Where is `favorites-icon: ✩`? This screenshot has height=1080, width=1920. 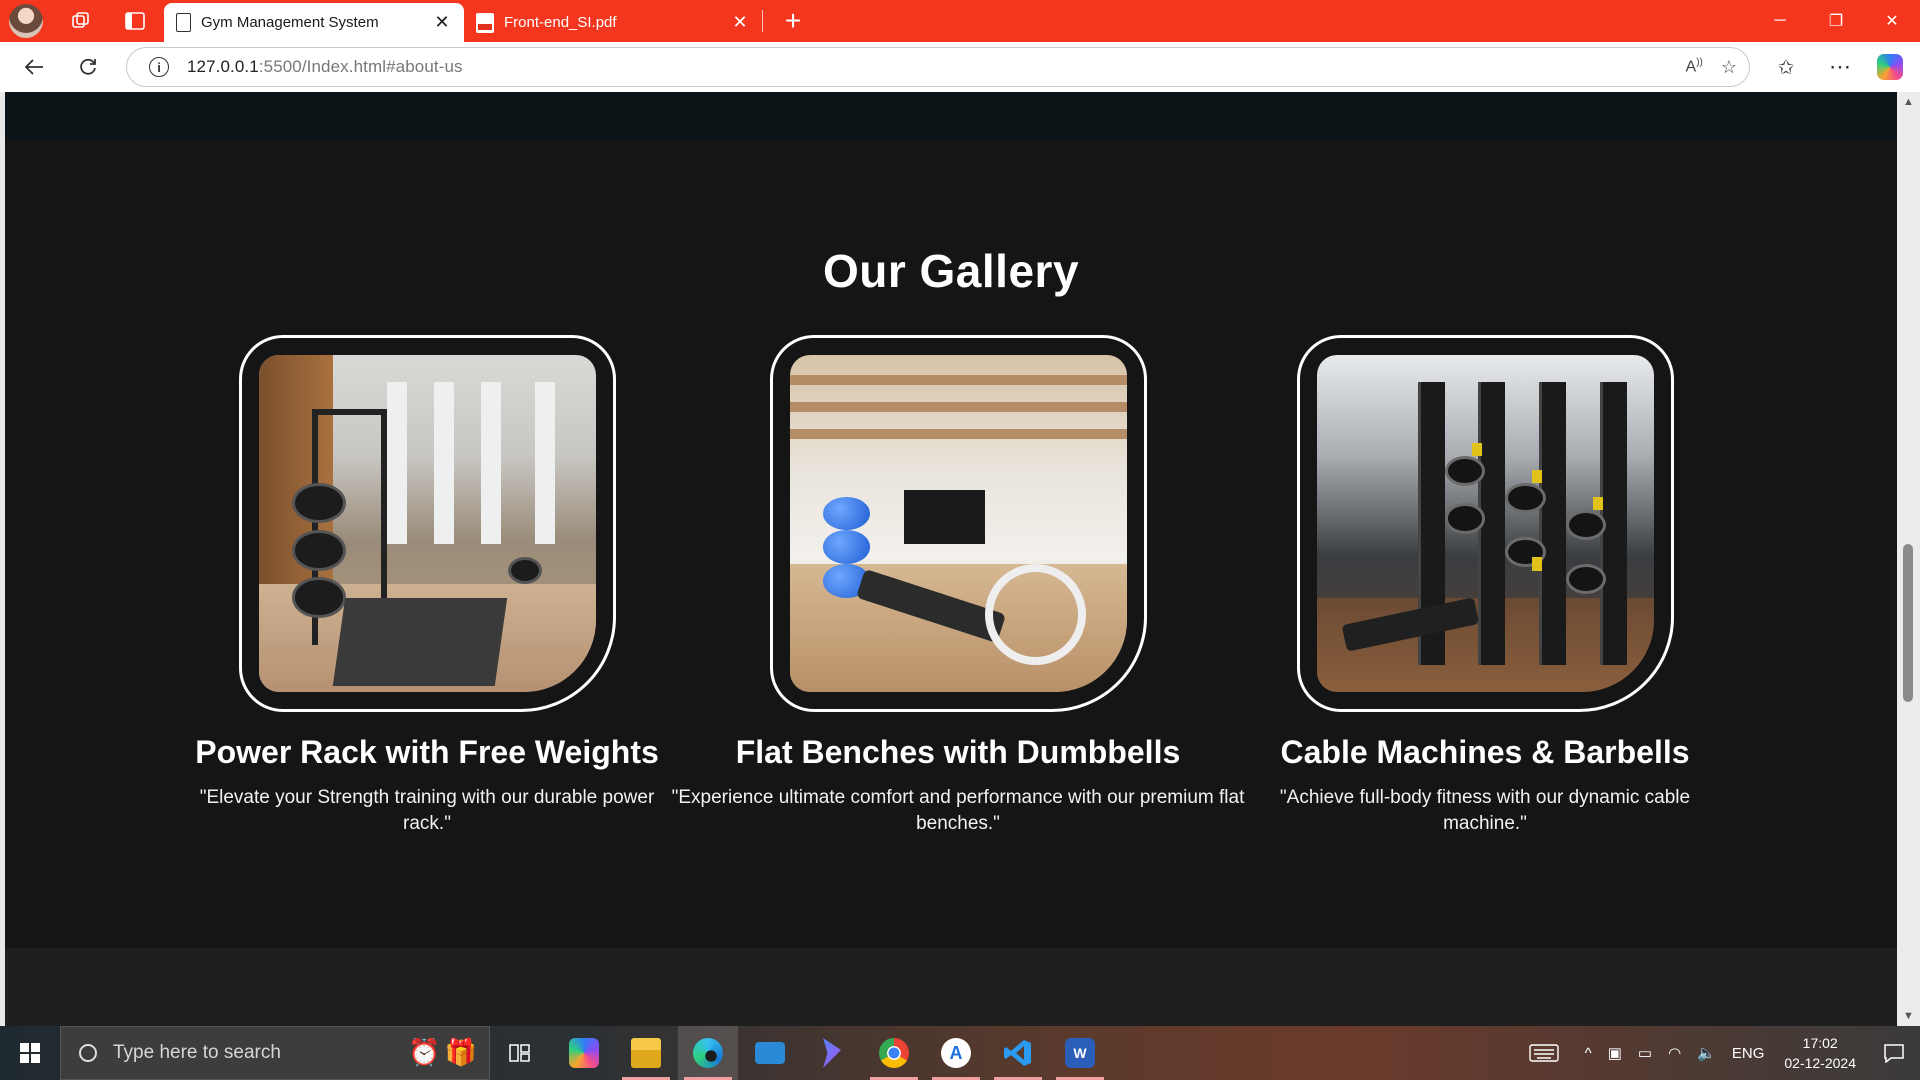 favorites-icon: ✩ is located at coordinates (1786, 67).